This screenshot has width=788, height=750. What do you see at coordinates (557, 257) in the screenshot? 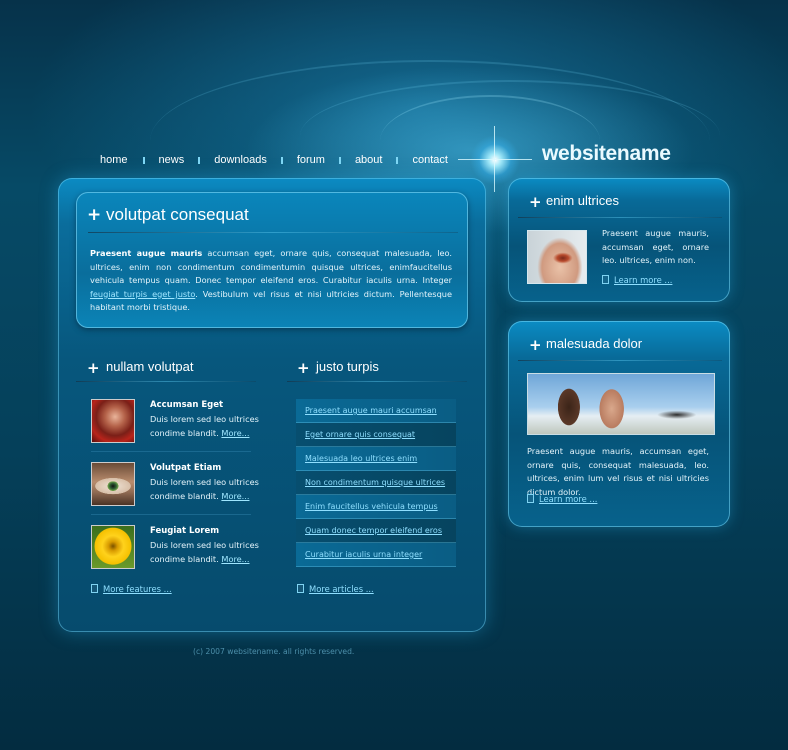
I see `sidebar-photo` at bounding box center [557, 257].